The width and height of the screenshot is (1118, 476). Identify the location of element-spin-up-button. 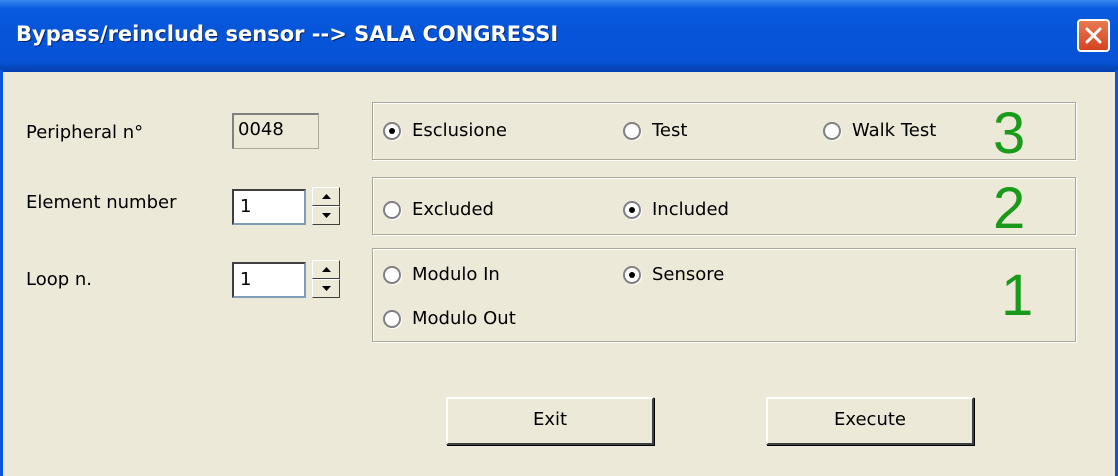
(326, 196).